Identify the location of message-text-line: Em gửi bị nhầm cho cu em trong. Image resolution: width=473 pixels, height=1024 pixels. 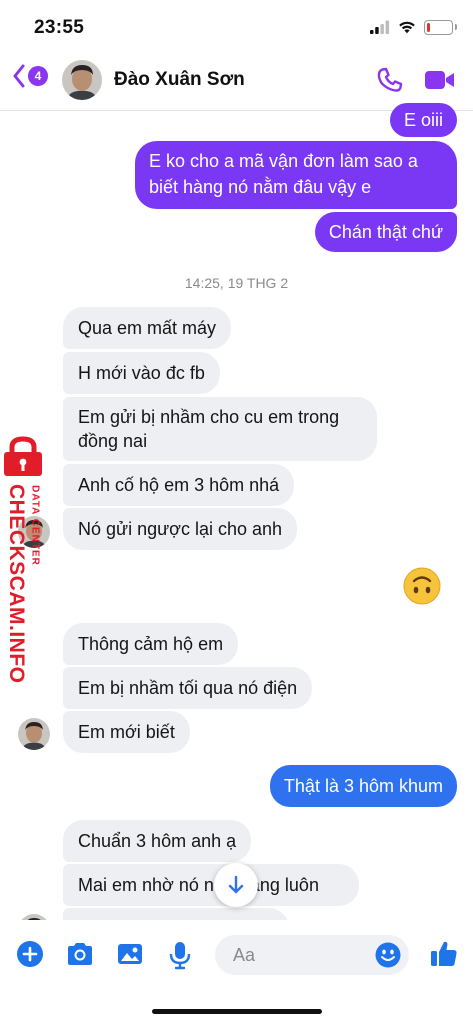
(209, 417).